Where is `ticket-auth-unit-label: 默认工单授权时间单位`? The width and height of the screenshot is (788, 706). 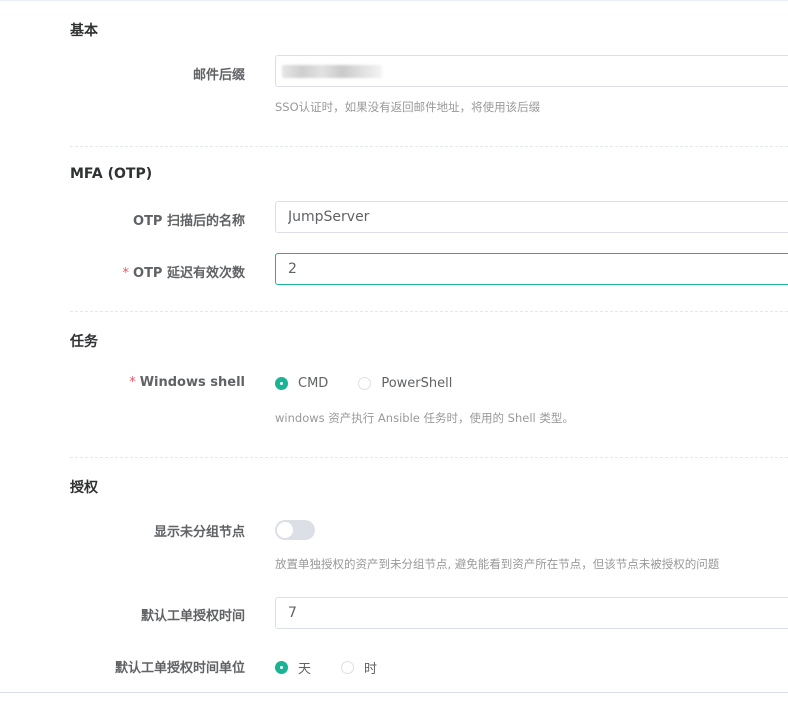
ticket-auth-unit-label: 默认工单授权时间单位 is located at coordinates (179, 668).